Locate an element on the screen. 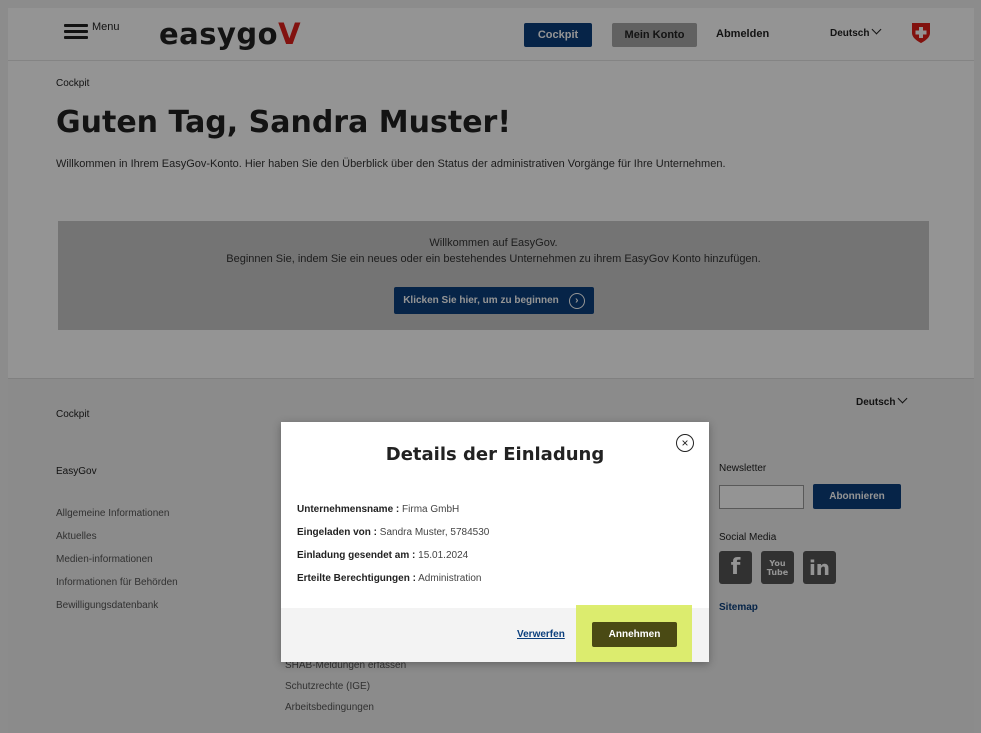 The image size is (981, 733). detail-value: Administration is located at coordinates (448, 578).